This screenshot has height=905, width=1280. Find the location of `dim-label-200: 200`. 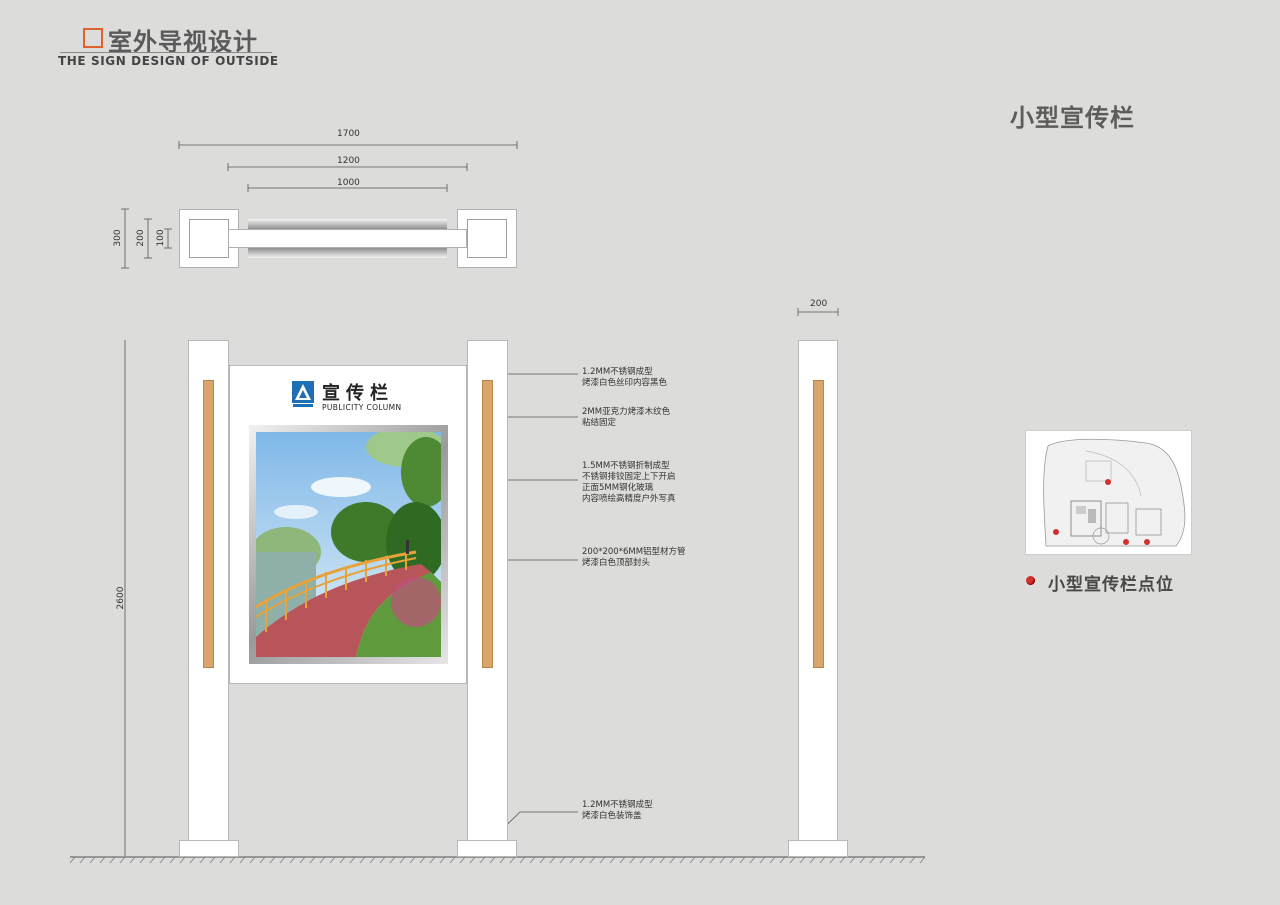

dim-label-200: 200 is located at coordinates (141, 238).